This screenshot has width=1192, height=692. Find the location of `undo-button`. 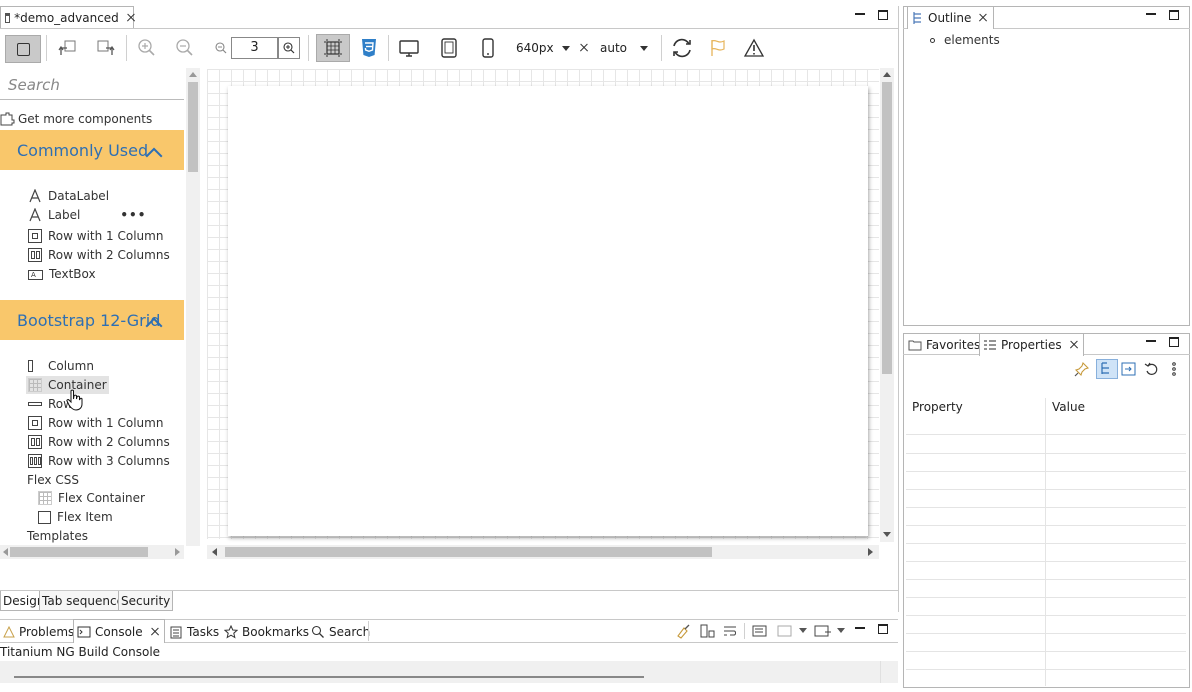

undo-button is located at coordinates (68, 48).